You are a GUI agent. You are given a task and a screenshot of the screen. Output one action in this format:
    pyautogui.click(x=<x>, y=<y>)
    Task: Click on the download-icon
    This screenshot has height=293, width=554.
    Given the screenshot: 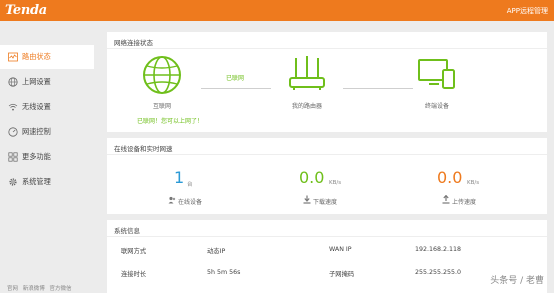 What is the action you would take?
    pyautogui.click(x=307, y=199)
    